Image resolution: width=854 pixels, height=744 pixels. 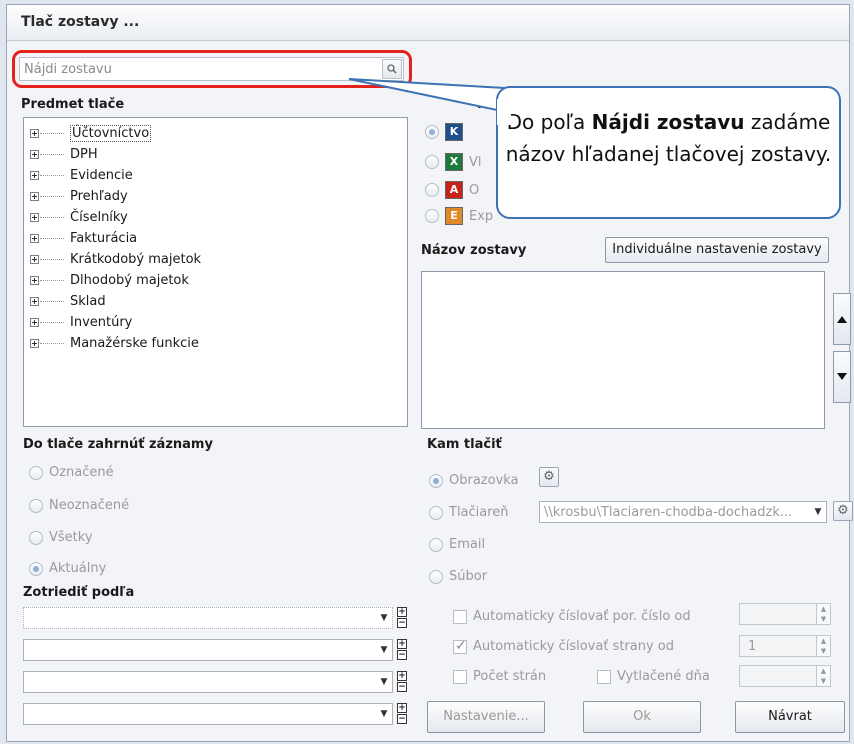 What do you see at coordinates (67, 568) in the screenshot?
I see `include-option-current: Aktuálny` at bounding box center [67, 568].